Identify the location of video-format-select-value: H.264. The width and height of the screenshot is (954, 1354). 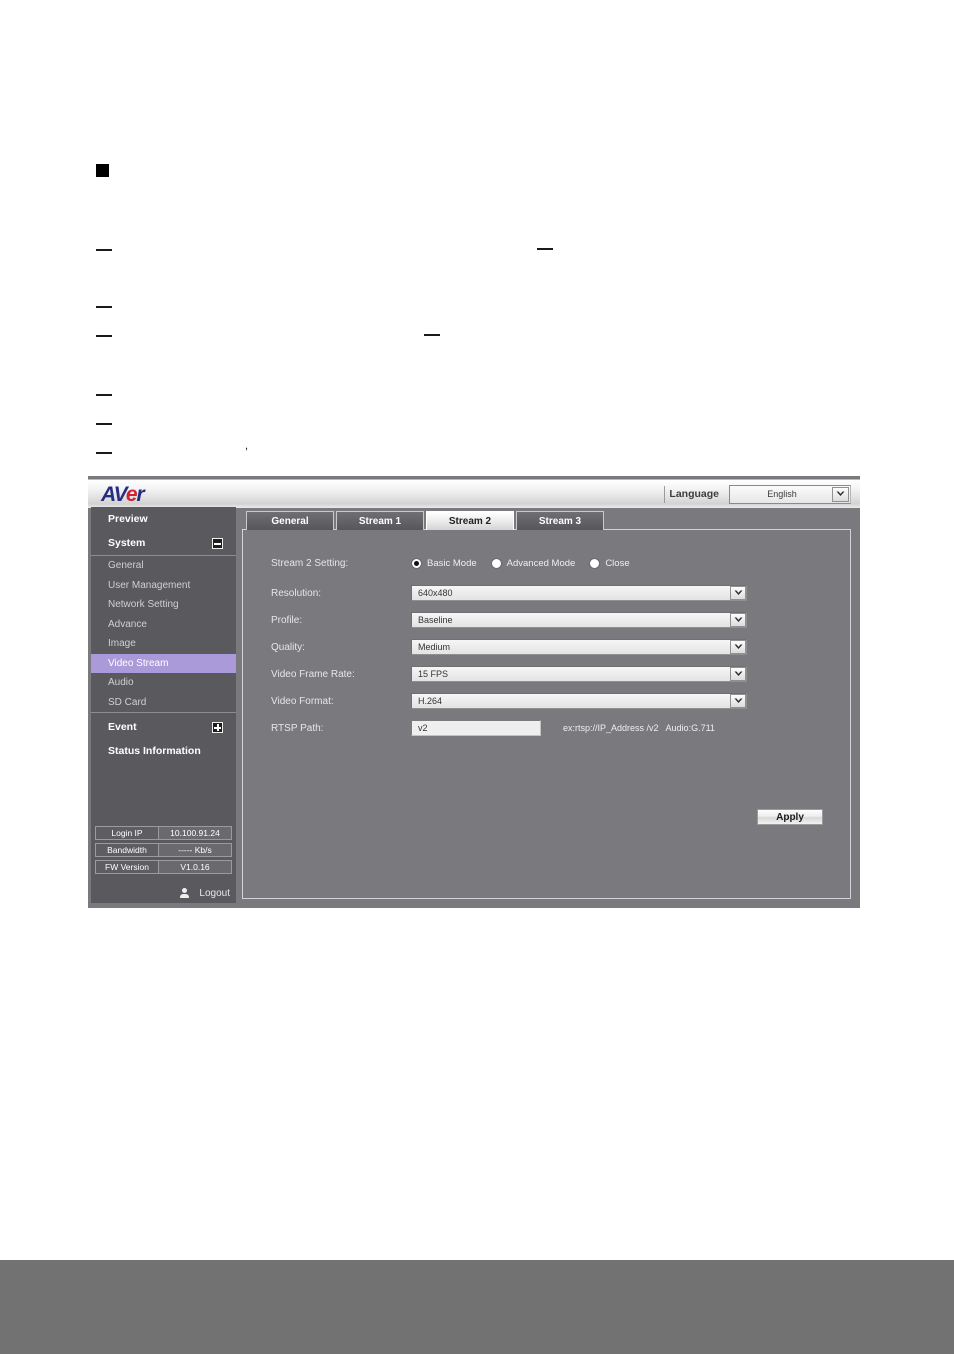
(430, 701).